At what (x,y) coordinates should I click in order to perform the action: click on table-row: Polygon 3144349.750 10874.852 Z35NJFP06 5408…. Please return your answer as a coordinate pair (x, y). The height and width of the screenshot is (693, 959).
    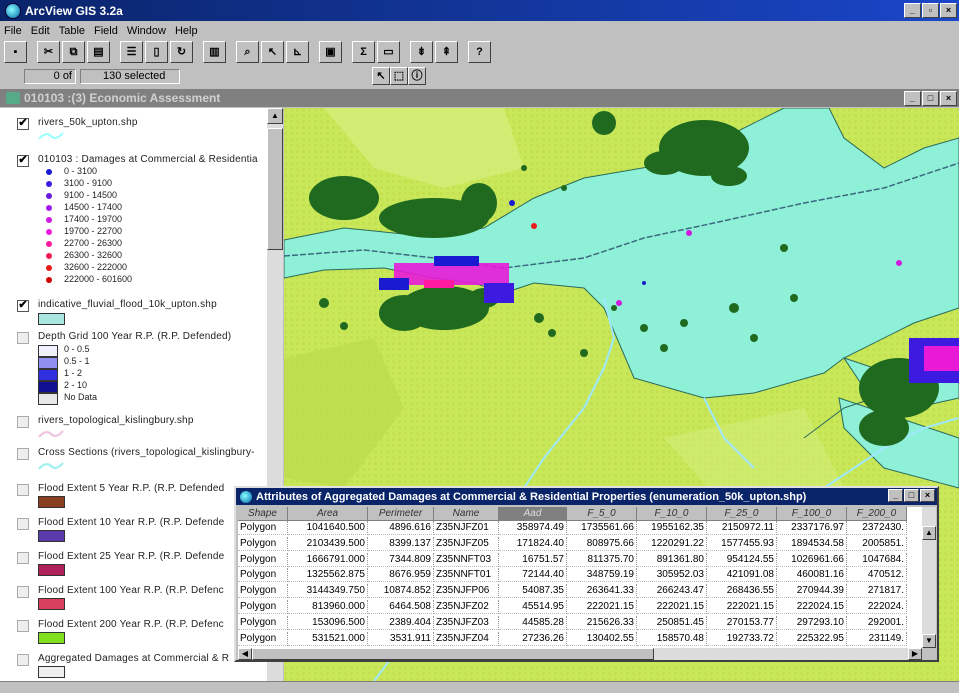
    Looking at the image, I should click on (572, 591).